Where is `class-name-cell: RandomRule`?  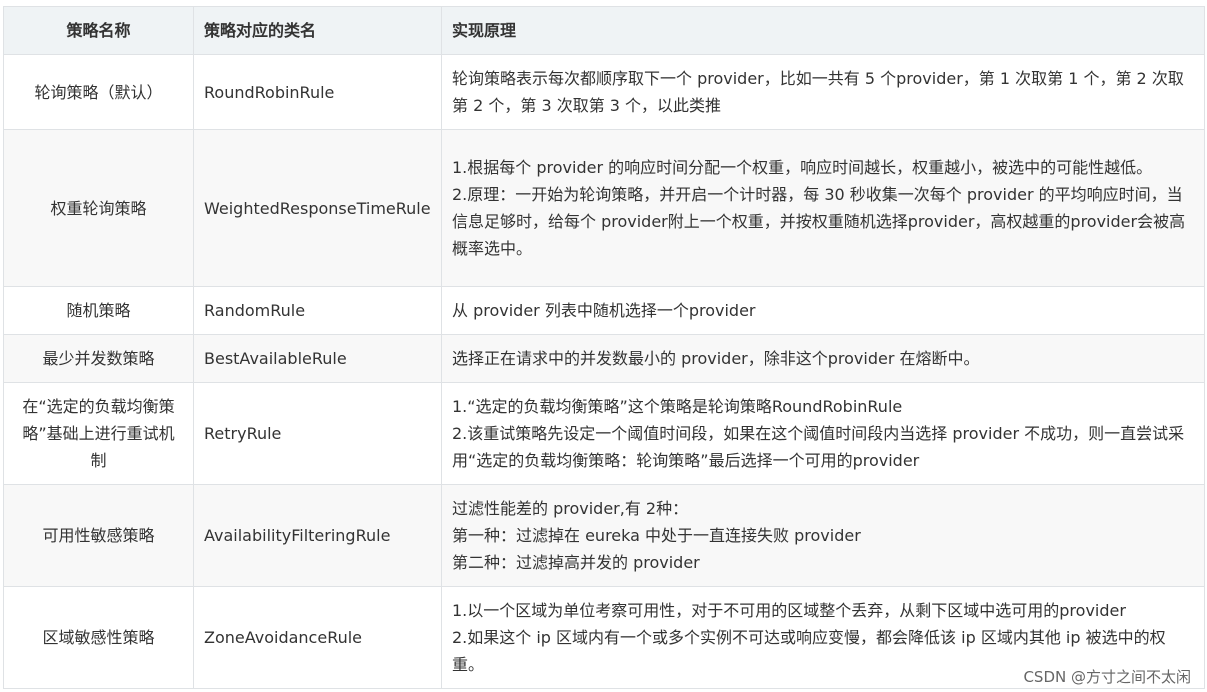 class-name-cell: RandomRule is located at coordinates (317, 310).